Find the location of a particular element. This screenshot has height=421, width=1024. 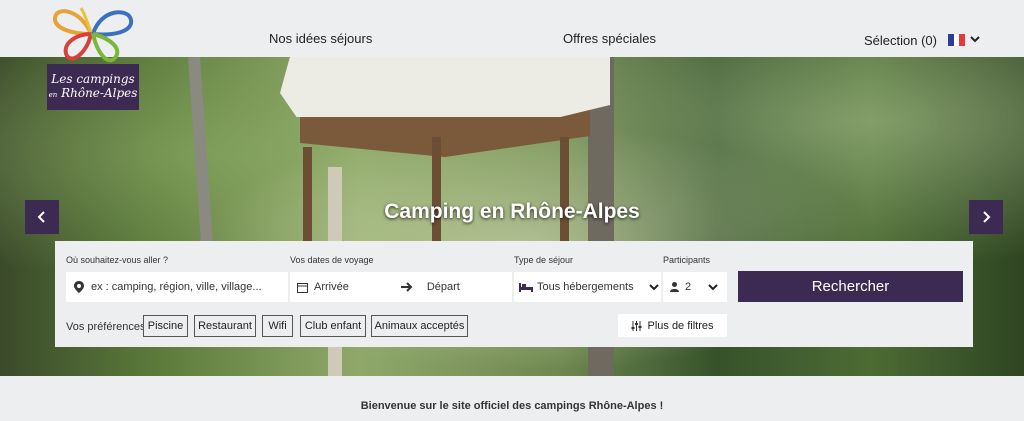

logo-text-box: Les campings en Rhône-Alpes is located at coordinates (93, 87).